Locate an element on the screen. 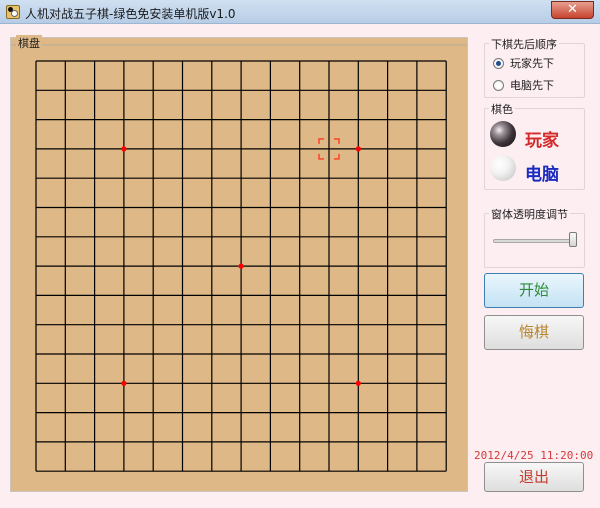 This screenshot has height=508, width=600. opacity-group: 窗体透明度调节 is located at coordinates (534, 237).